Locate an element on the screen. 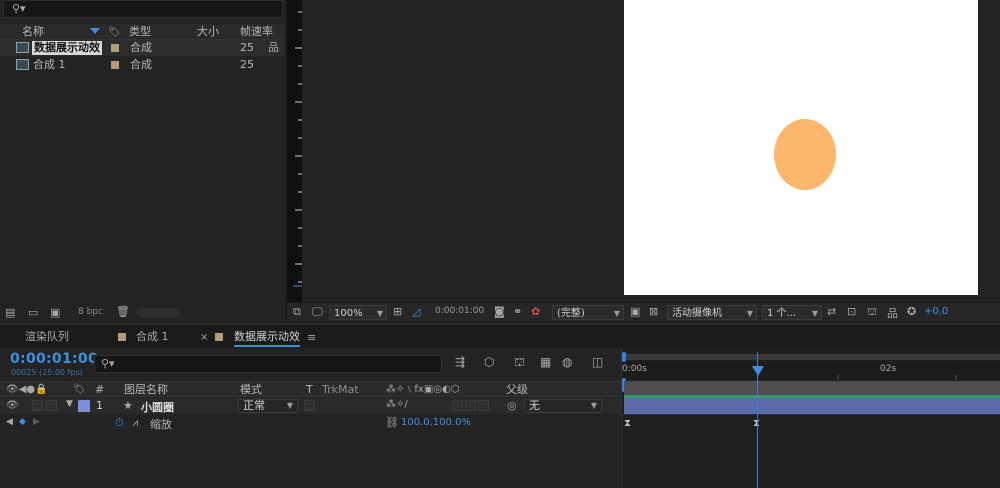  layer-name: 小圆圈 is located at coordinates (157, 407).